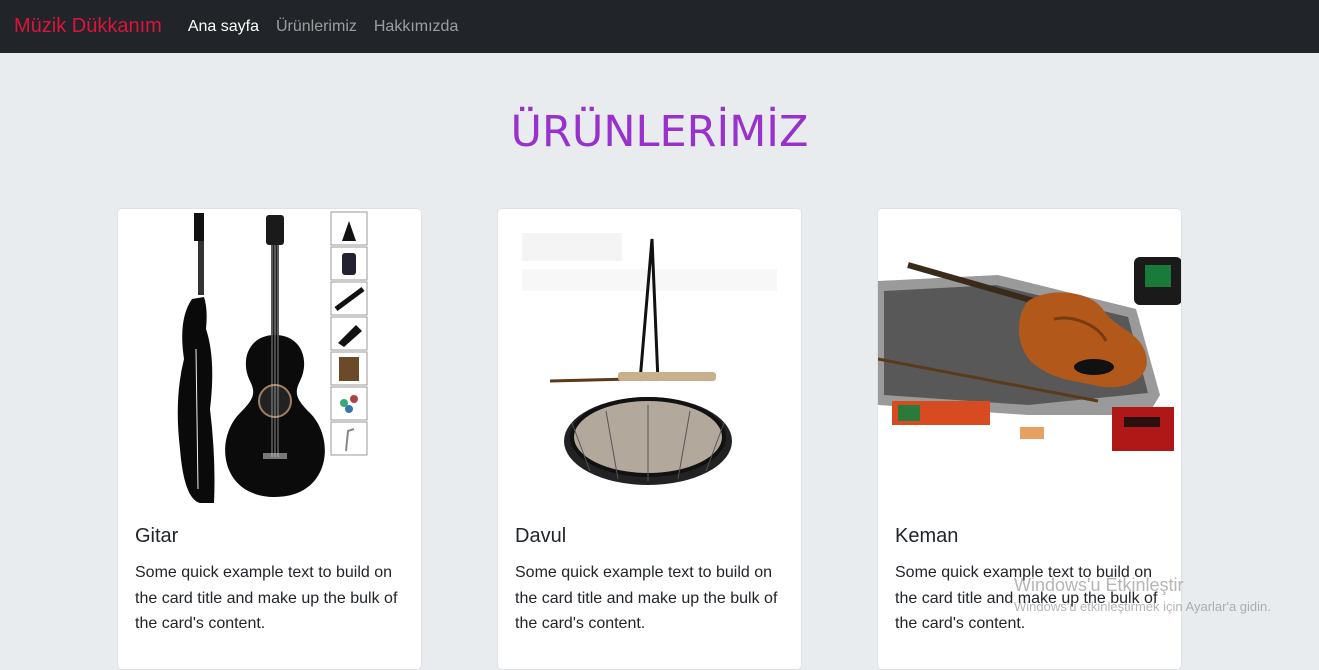 This screenshot has height=670, width=1319. What do you see at coordinates (269, 359) in the screenshot?
I see `guitar-image` at bounding box center [269, 359].